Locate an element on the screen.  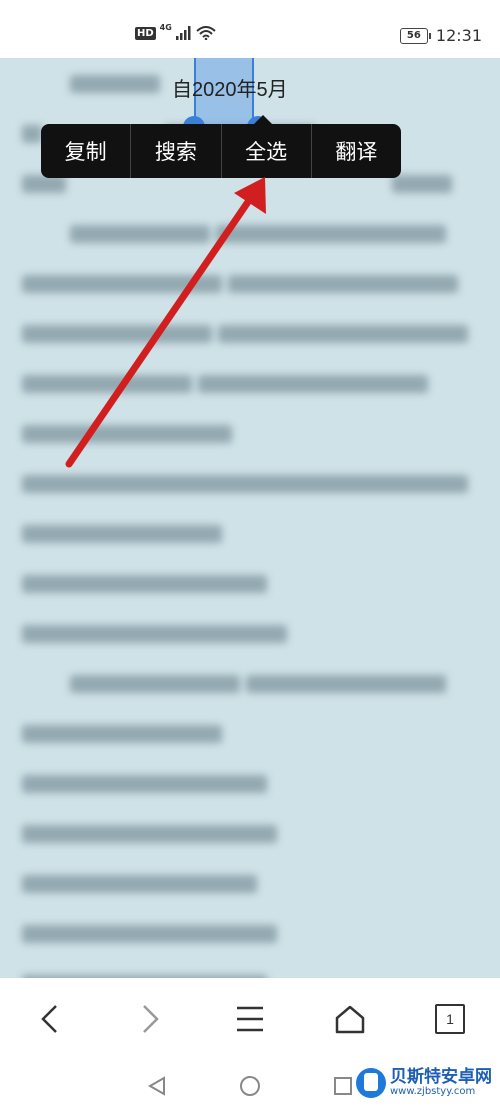
forward-button is located at coordinates (150, 1019).